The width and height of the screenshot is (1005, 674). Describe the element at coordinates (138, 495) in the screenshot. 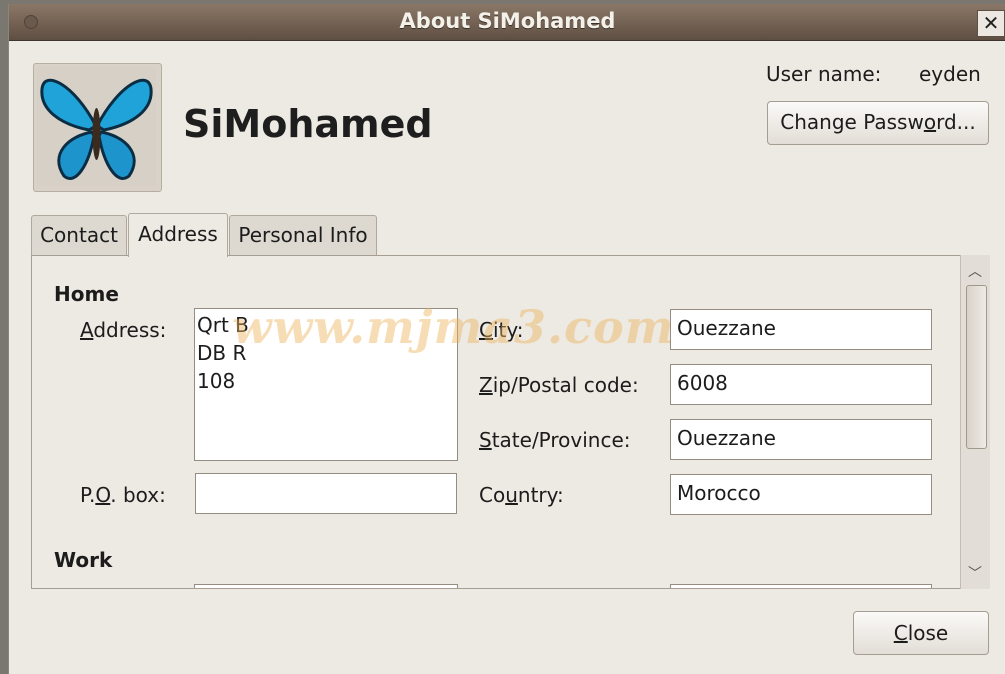

I see `label-text: . box:` at that location.